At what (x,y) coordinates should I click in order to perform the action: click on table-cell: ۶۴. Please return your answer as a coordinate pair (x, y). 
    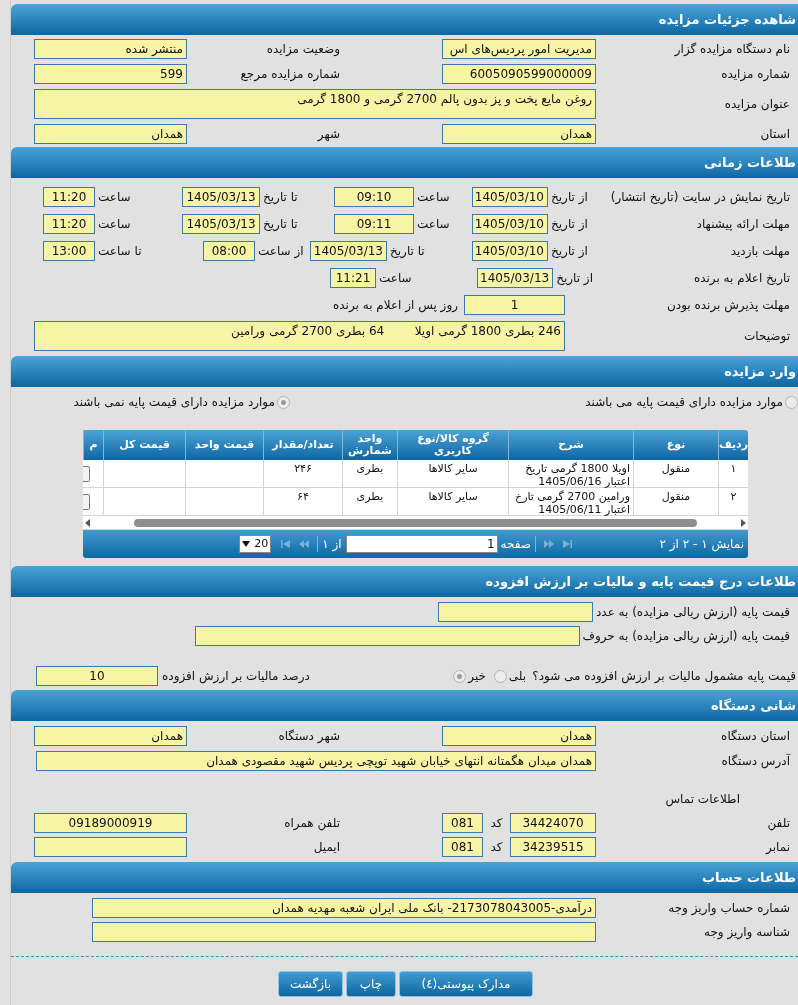
    Looking at the image, I should click on (302, 501).